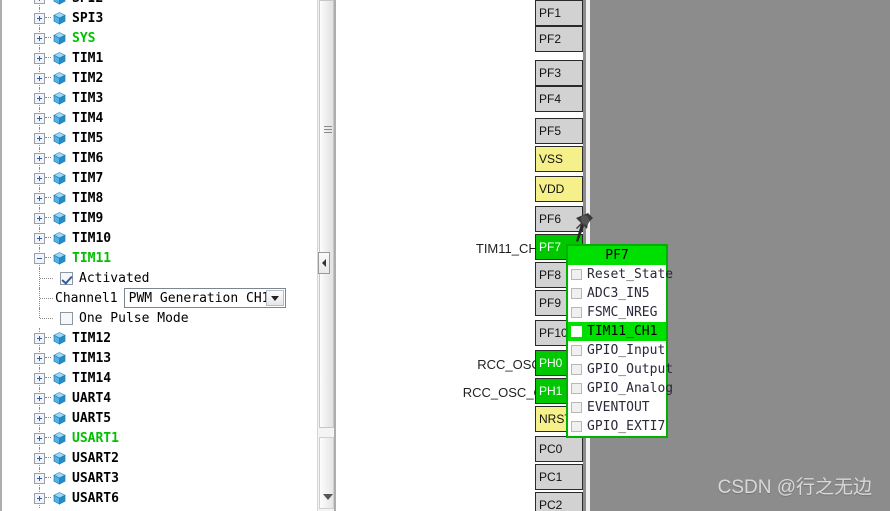  Describe the element at coordinates (154, 378) in the screenshot. I see `tree-item-tim14: TIM14` at that location.